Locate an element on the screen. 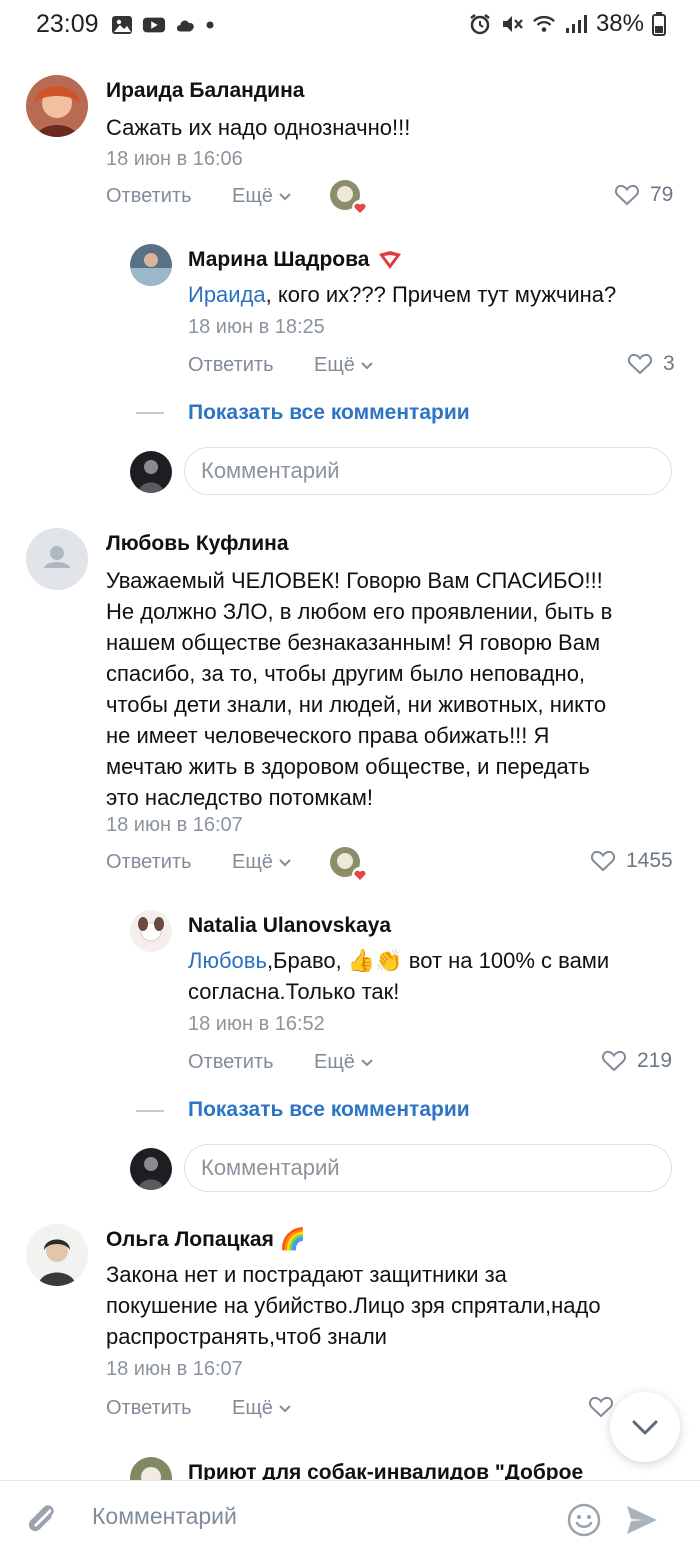  comment-text-line: Закона нет и пострадают защитники за is located at coordinates (306, 1274).